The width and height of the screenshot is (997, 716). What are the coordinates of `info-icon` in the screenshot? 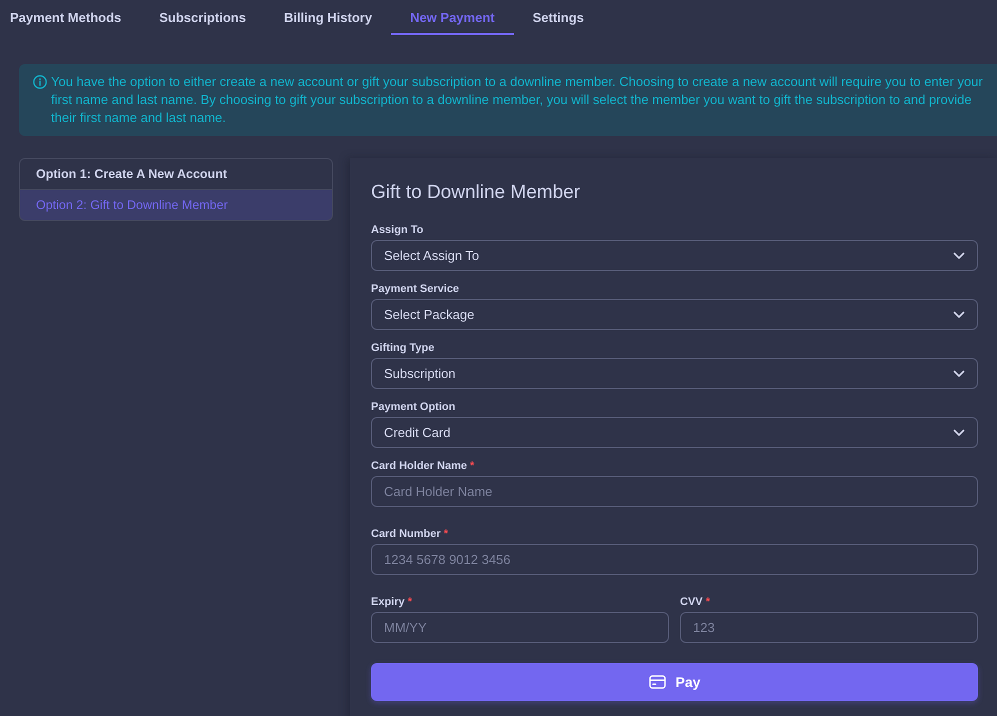 It's located at (40, 82).